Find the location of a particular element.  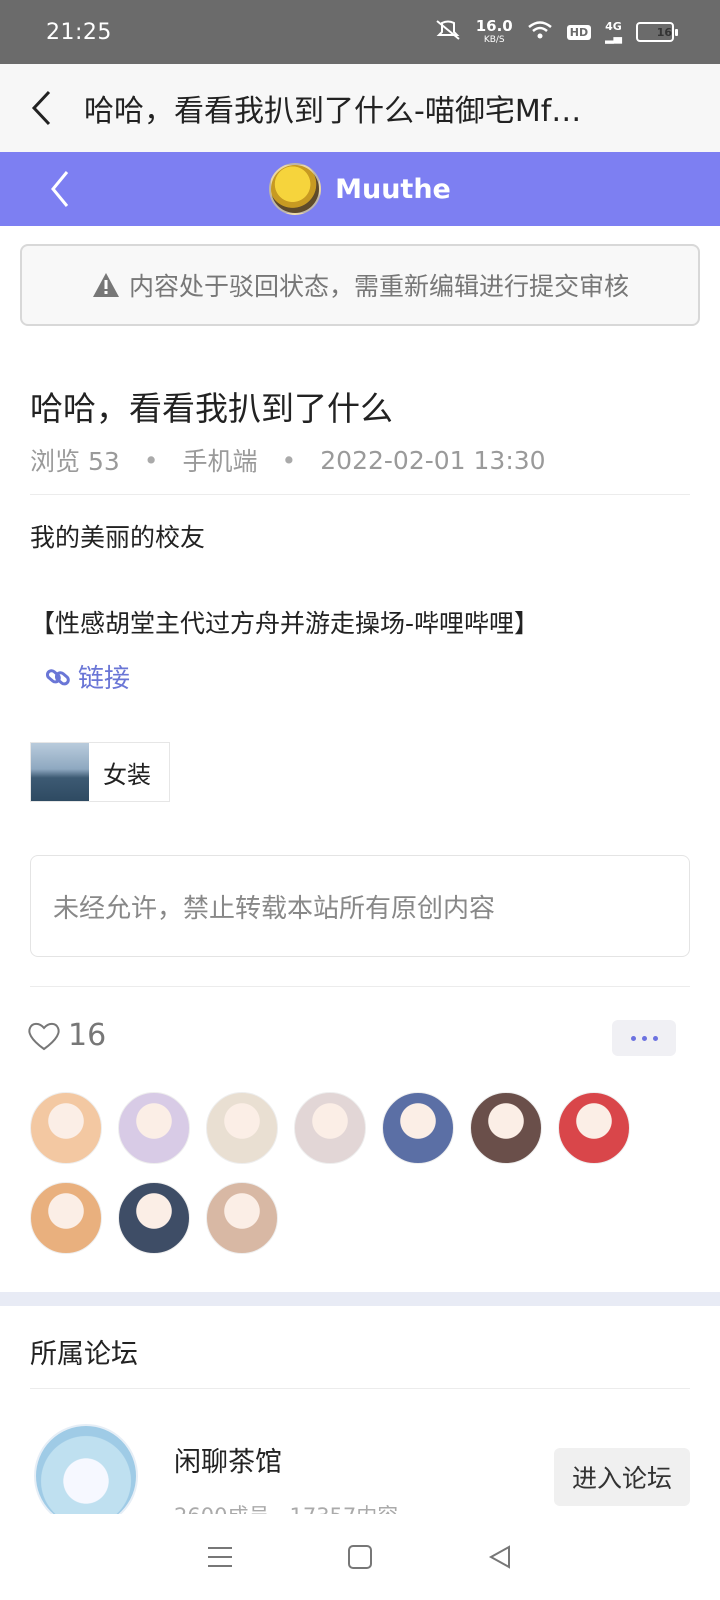

link-label: 链接 is located at coordinates (104, 679).